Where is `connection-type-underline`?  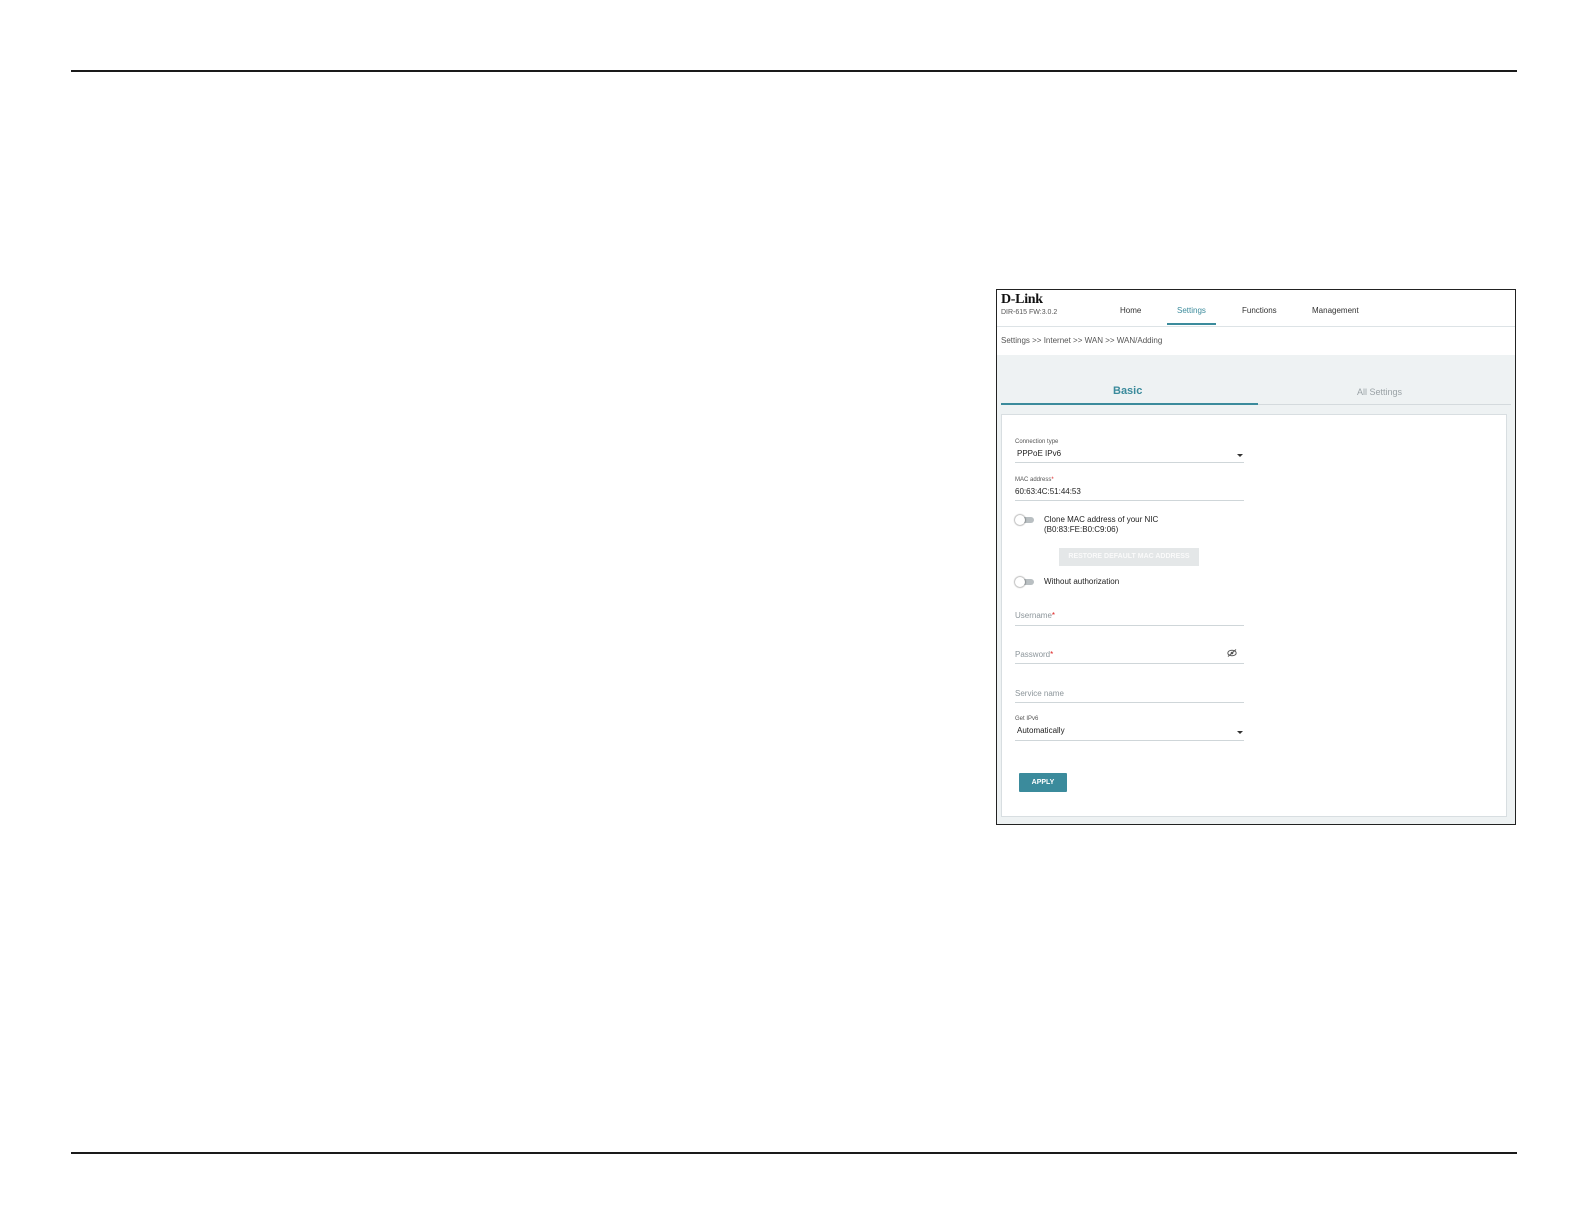 connection-type-underline is located at coordinates (1129, 462).